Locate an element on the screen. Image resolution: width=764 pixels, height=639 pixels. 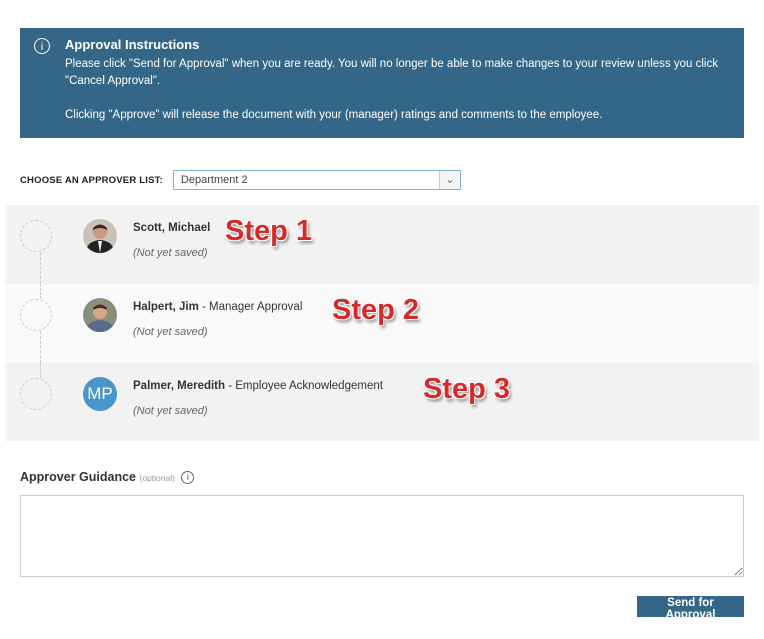
approver-list-value: Department 2 is located at coordinates (214, 180).